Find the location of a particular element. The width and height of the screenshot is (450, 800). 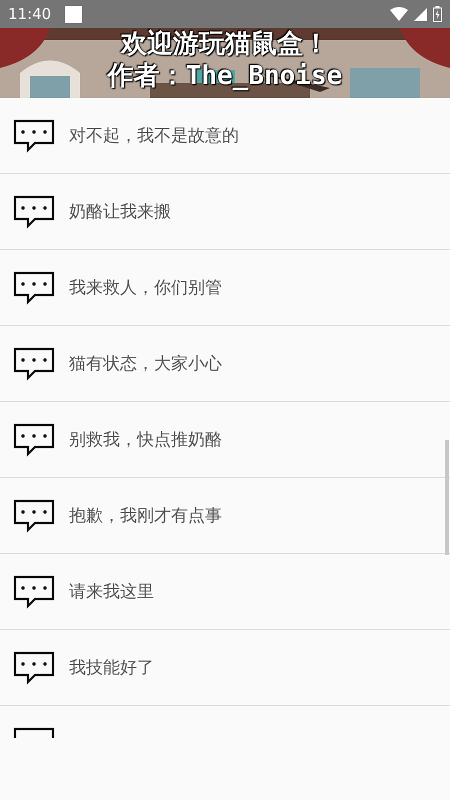

wifi-icon is located at coordinates (399, 14).